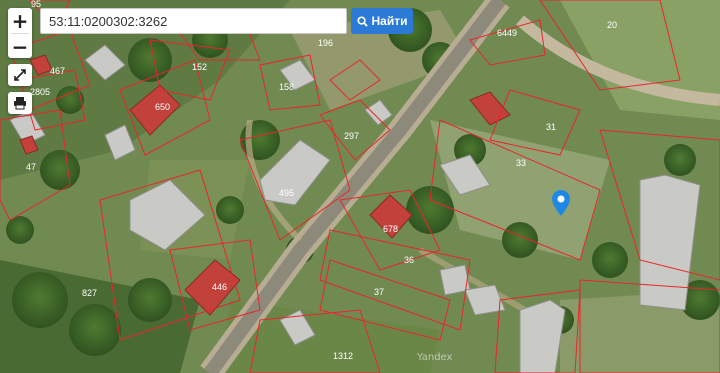 The image size is (720, 373). Describe the element at coordinates (389, 21) in the screenshot. I see `find-button-label: Найти` at that location.